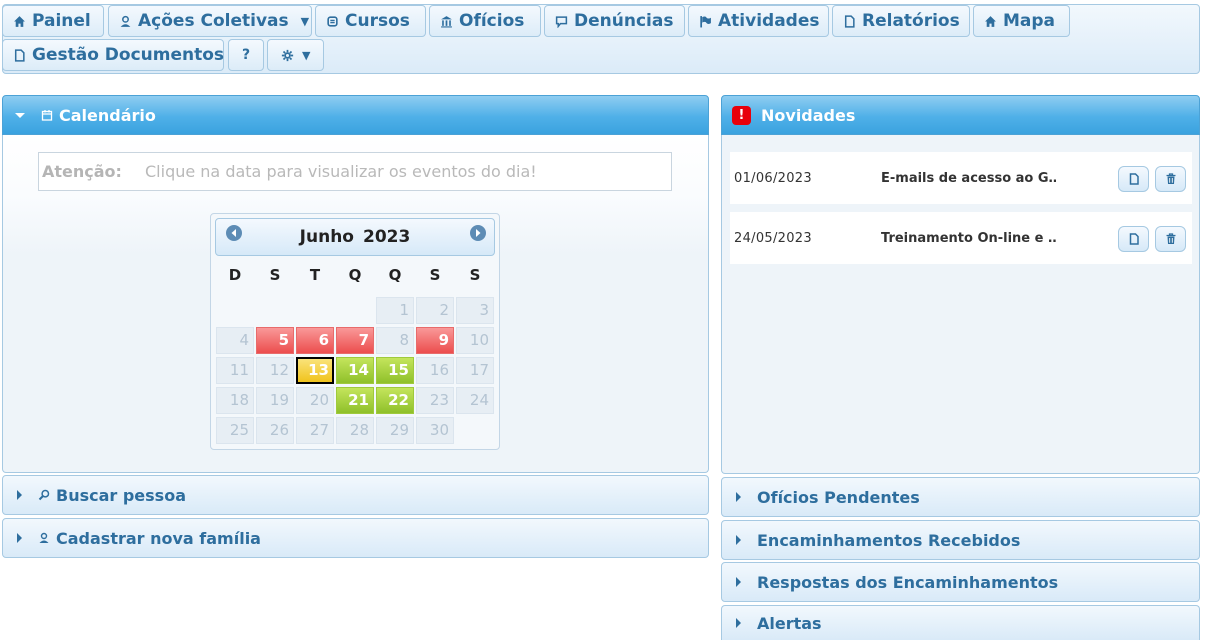 Image resolution: width=1207 pixels, height=640 pixels. What do you see at coordinates (614, 21) in the screenshot?
I see `menu-denuncias-button: Denúncias` at bounding box center [614, 21].